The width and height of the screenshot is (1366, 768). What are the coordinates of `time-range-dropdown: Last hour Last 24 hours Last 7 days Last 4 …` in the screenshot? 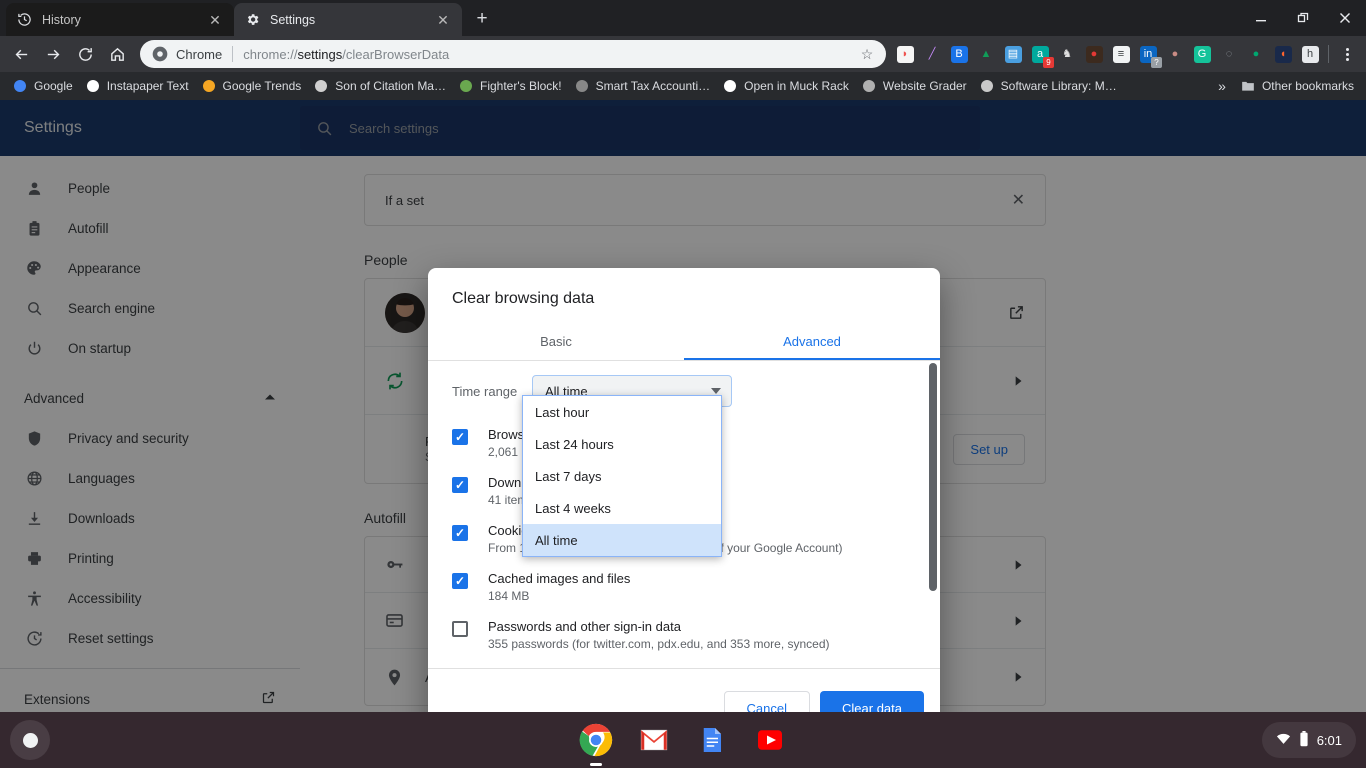 It's located at (622, 476).